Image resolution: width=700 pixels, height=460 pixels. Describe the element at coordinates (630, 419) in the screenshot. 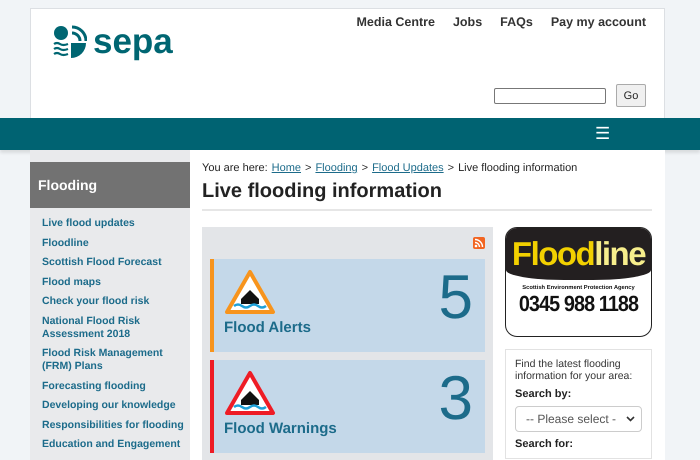

I see `chevron-icon` at that location.